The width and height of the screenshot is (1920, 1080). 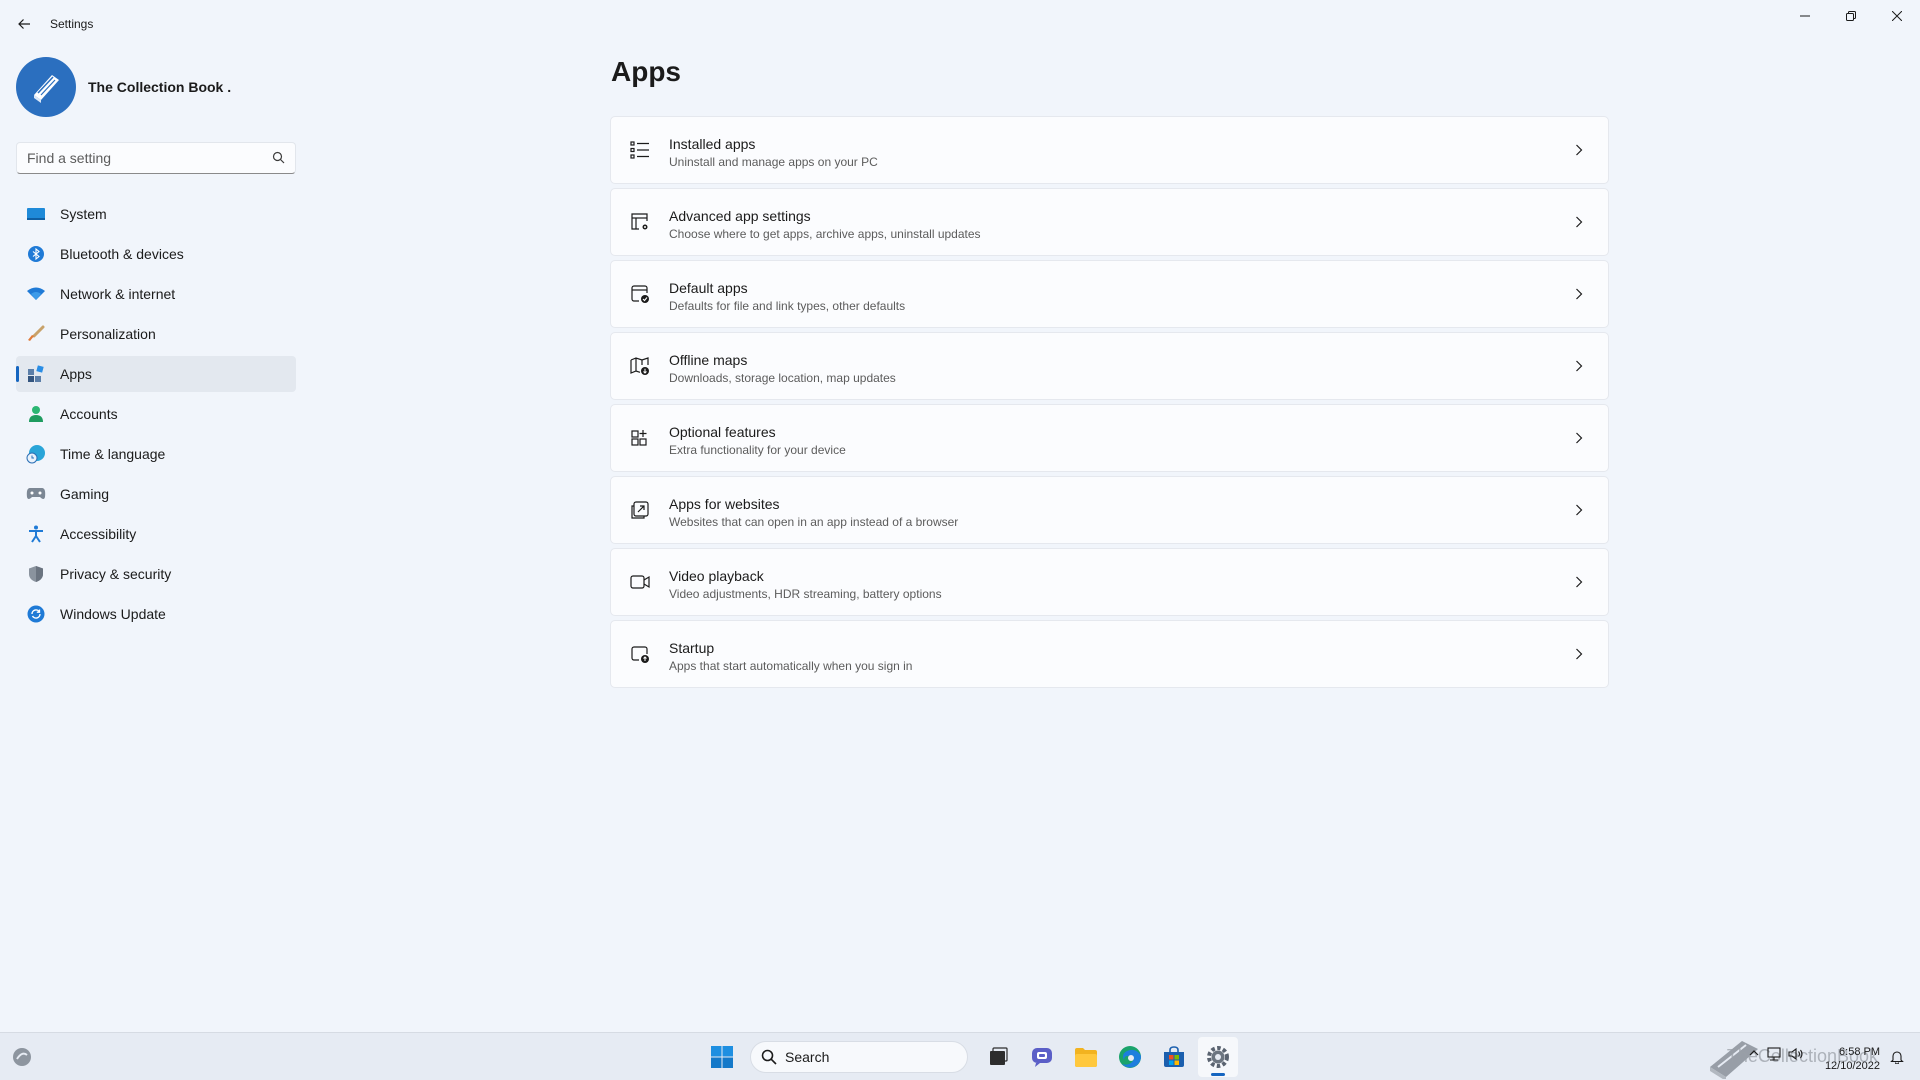 I want to click on card-description: Downloads, storage location, map updates, so click(x=782, y=378).